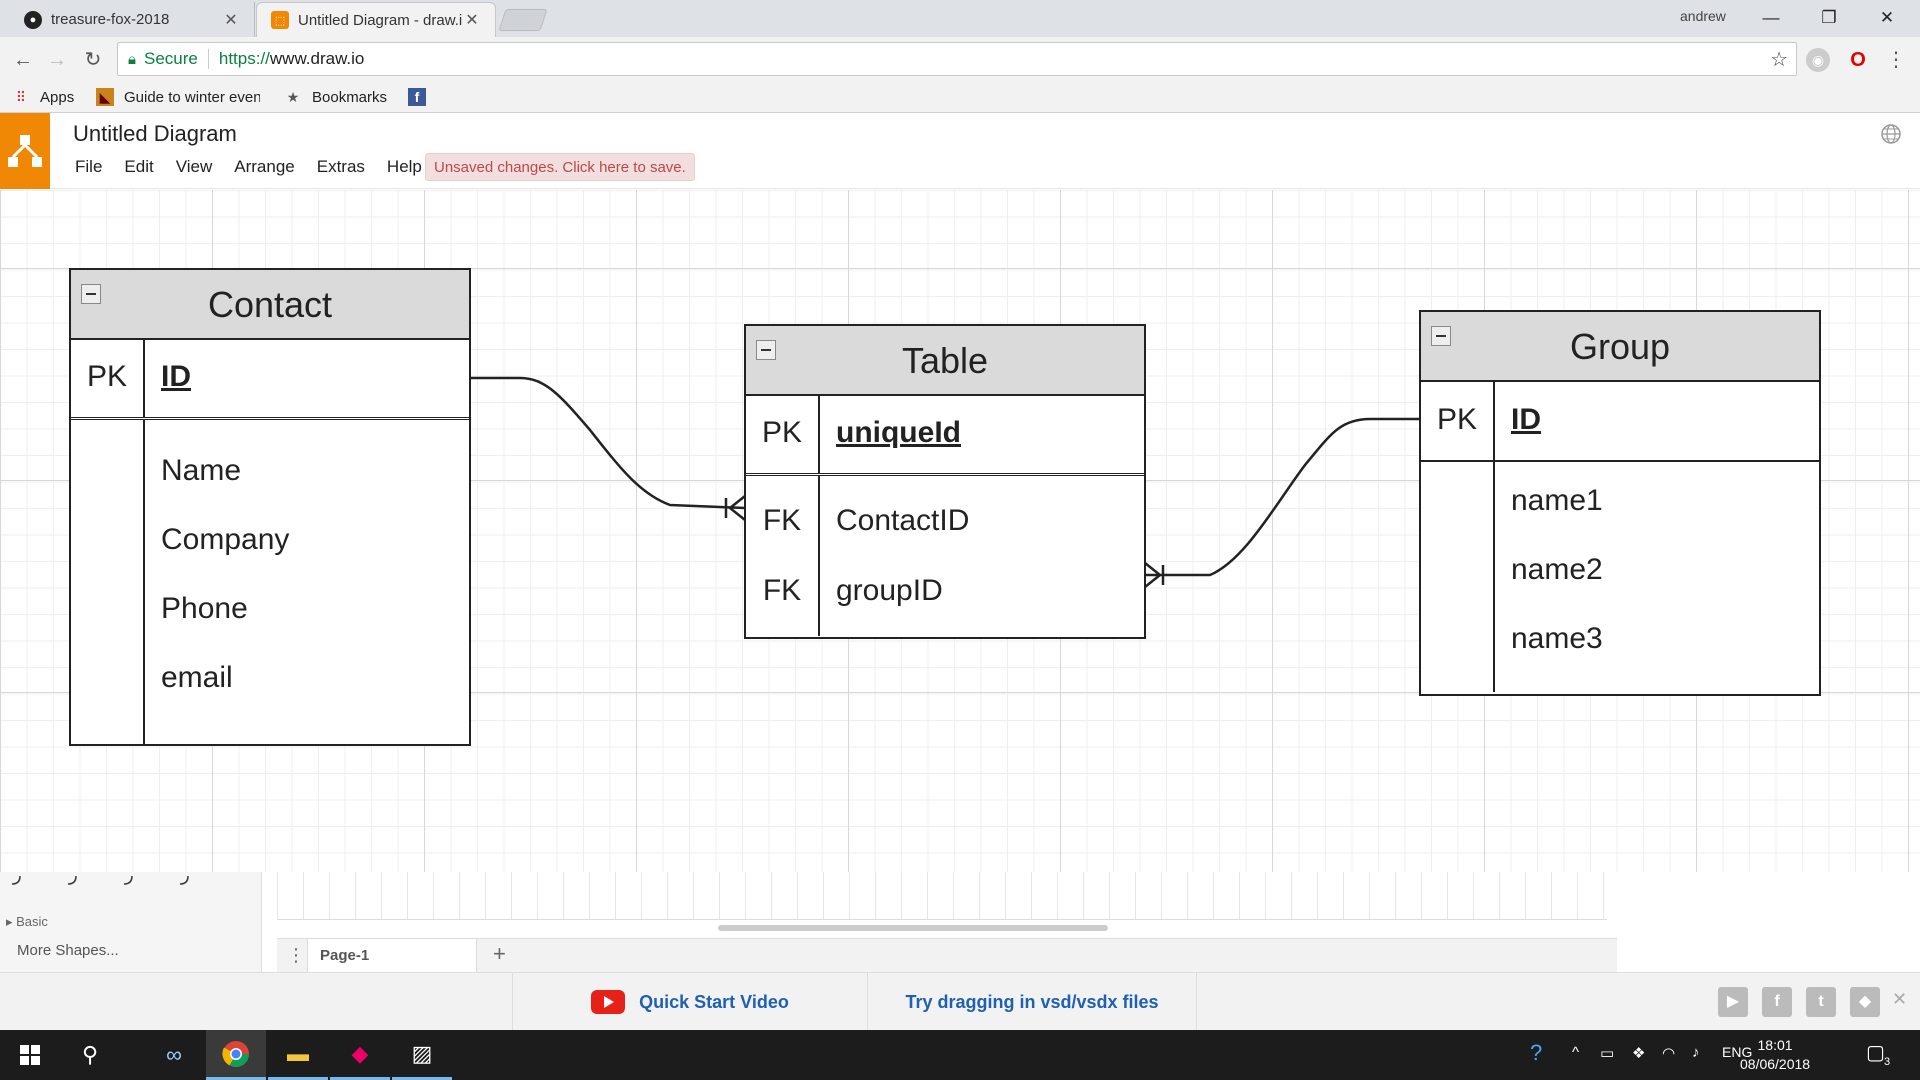 This screenshot has height=1080, width=1920. What do you see at coordinates (138, 167) in the screenshot?
I see `menu-edit: Edit` at bounding box center [138, 167].